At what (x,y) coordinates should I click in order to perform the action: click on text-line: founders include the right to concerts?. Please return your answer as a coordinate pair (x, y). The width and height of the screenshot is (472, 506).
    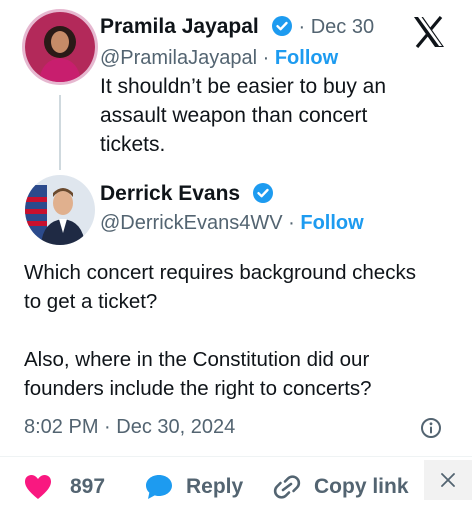
    Looking at the image, I should click on (198, 388).